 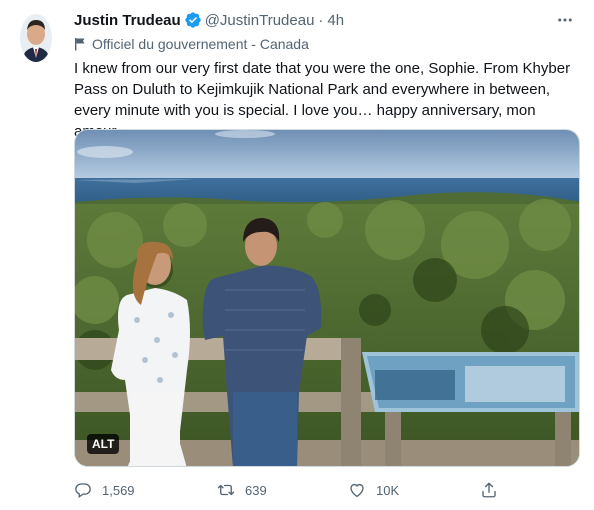 I want to click on author-handle: @JustinTrudeau, so click(x=260, y=20).